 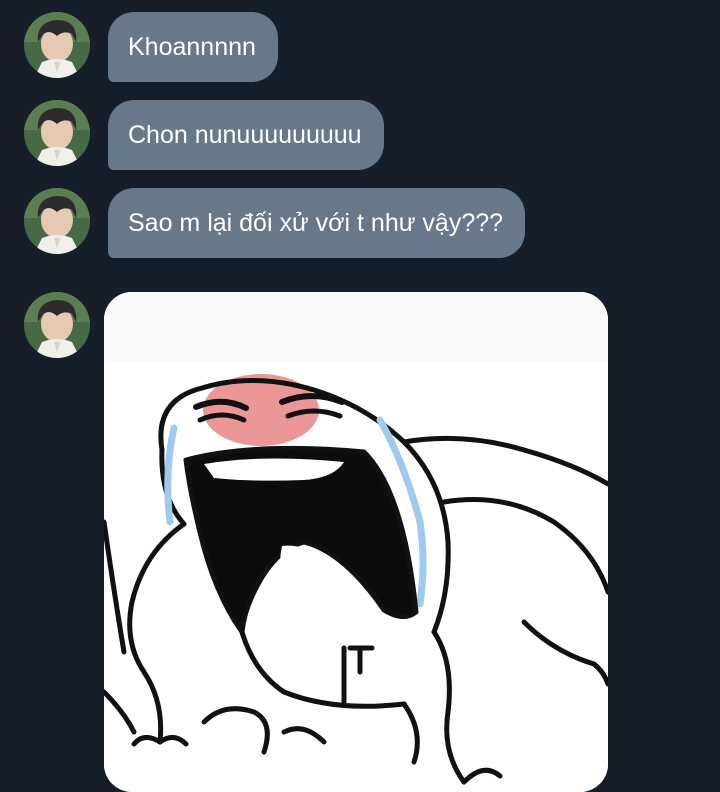 What do you see at coordinates (193, 47) in the screenshot?
I see `message-bubble: Khoannnnn` at bounding box center [193, 47].